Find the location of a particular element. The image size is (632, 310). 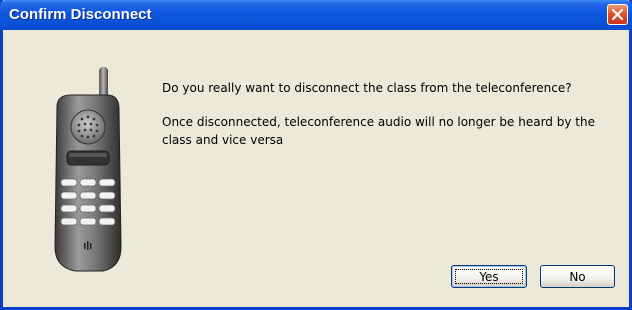

title-bar: Confirm Disconnect is located at coordinates (316, 15).